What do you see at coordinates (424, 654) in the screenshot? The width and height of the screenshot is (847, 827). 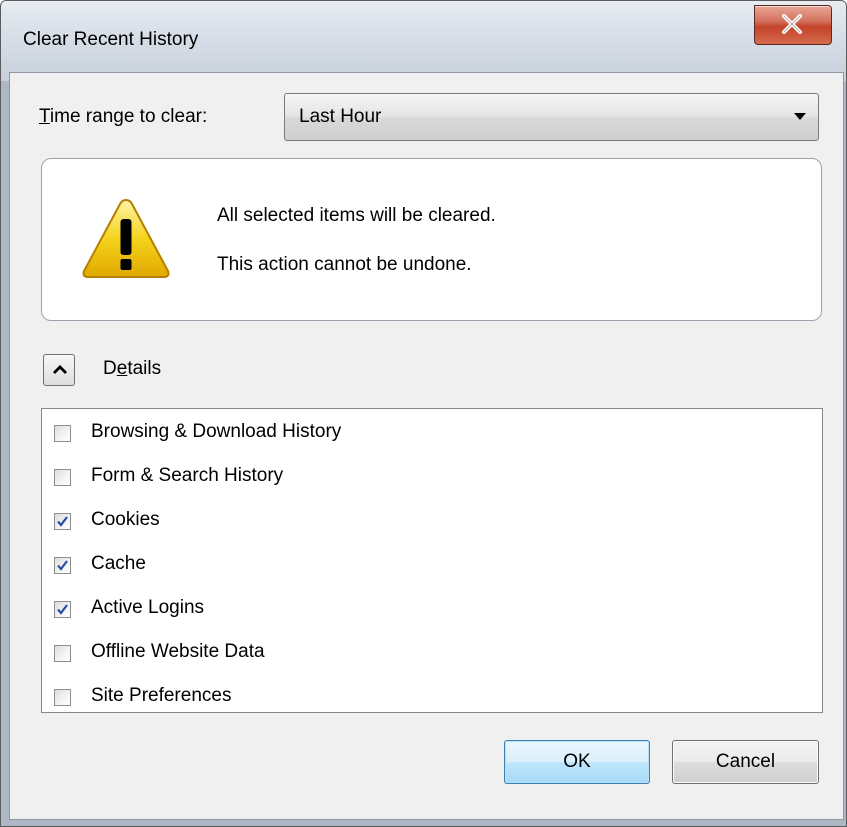 I see `list-item-offline-website-data: Offline Website Data` at bounding box center [424, 654].